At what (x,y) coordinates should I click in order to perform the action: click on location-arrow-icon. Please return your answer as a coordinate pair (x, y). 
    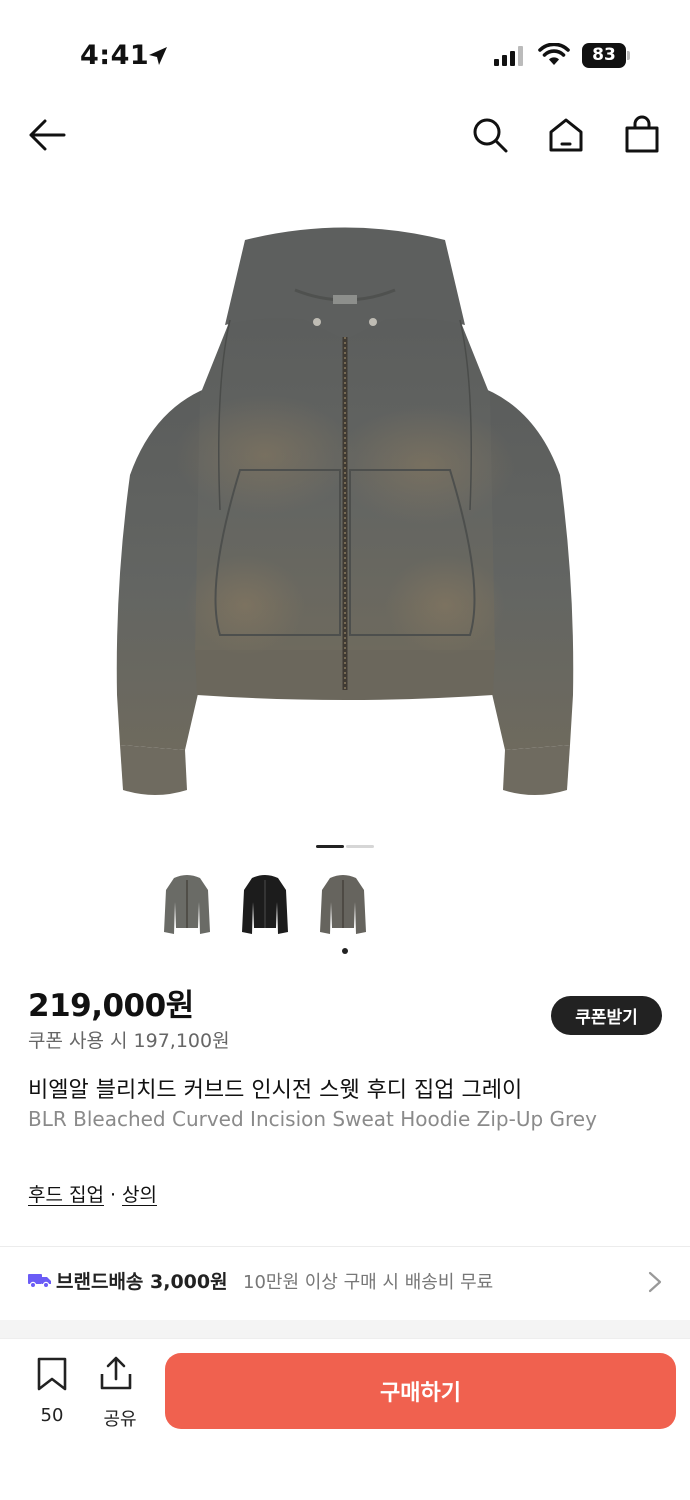
    Looking at the image, I should click on (158, 56).